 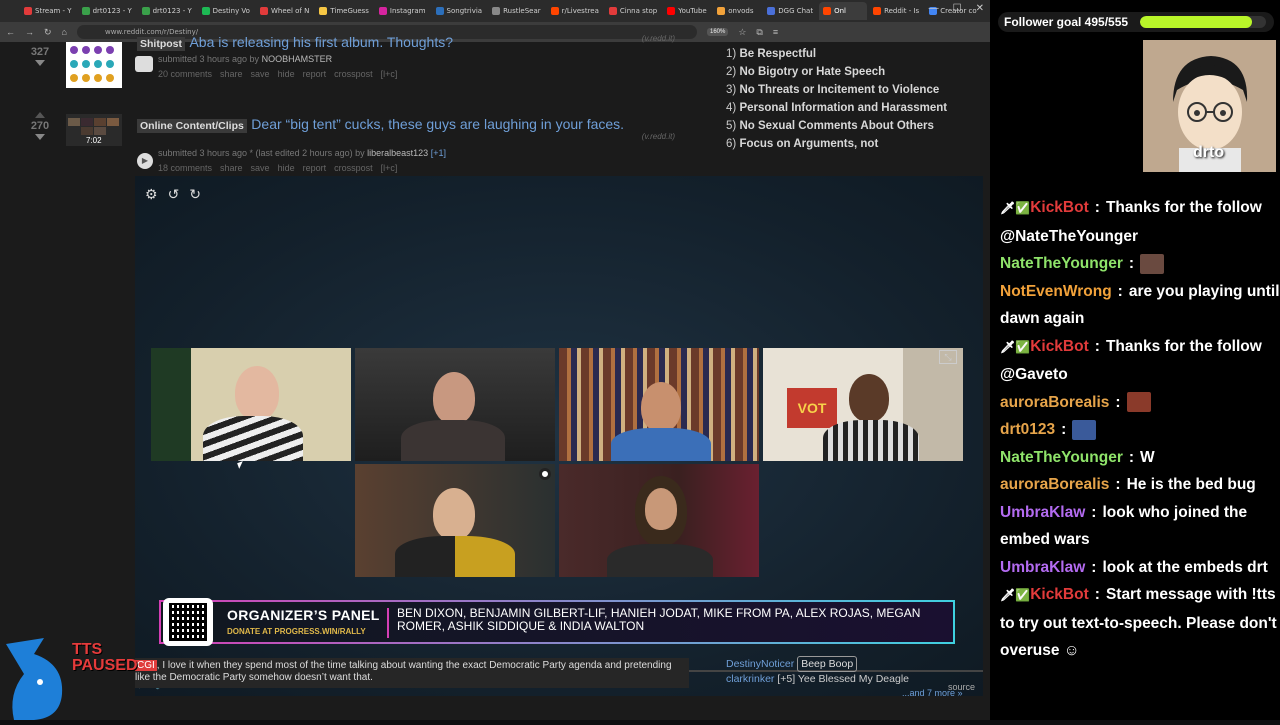 What do you see at coordinates (851, 72) in the screenshot?
I see `sidebar-rule: 2) No Bigotry or Hate Speech` at bounding box center [851, 72].